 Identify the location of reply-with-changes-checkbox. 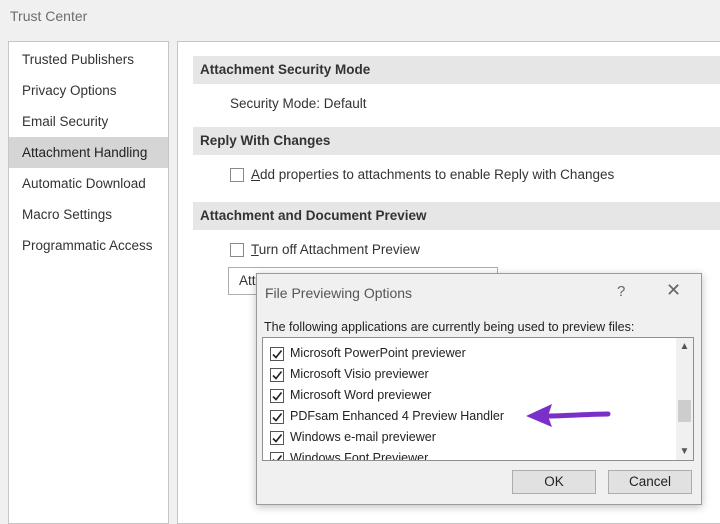
(237, 175).